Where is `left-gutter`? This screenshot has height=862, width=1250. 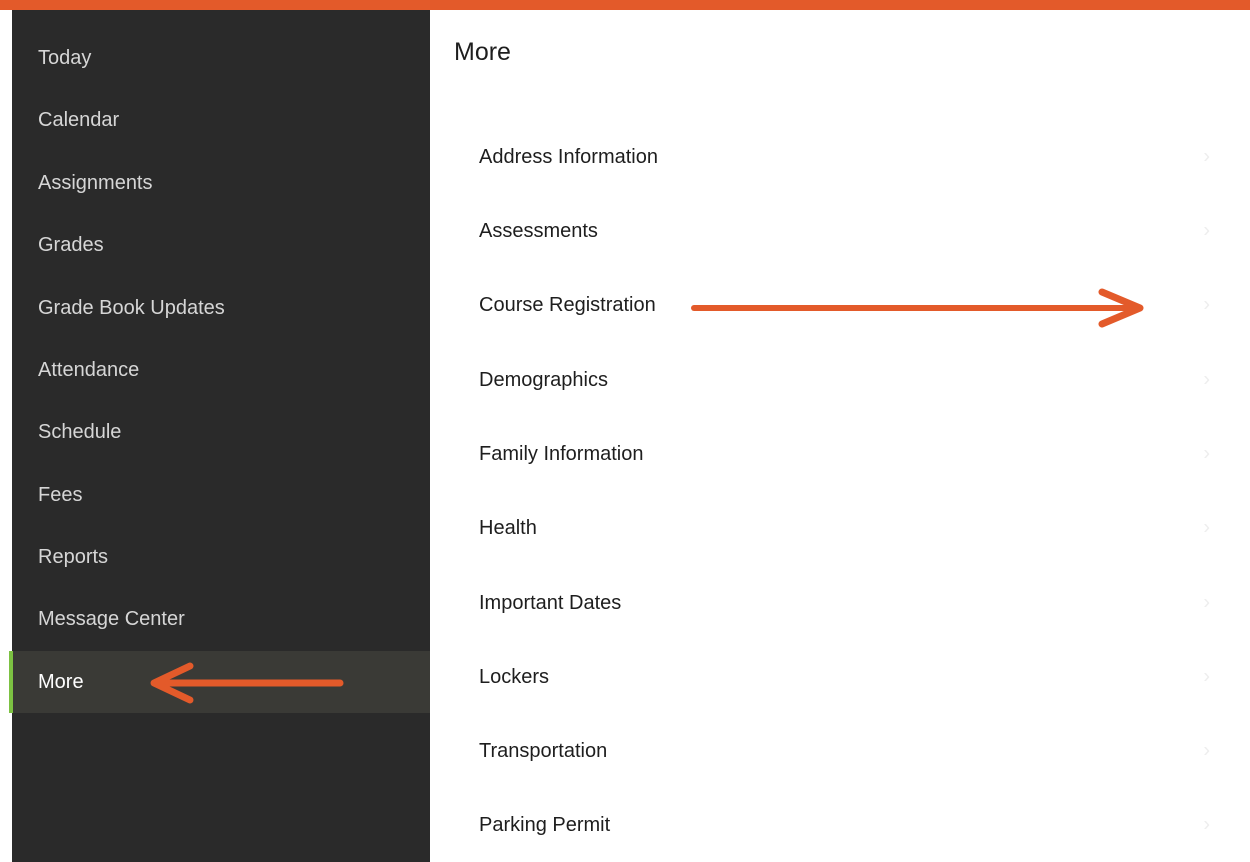
left-gutter is located at coordinates (6, 436).